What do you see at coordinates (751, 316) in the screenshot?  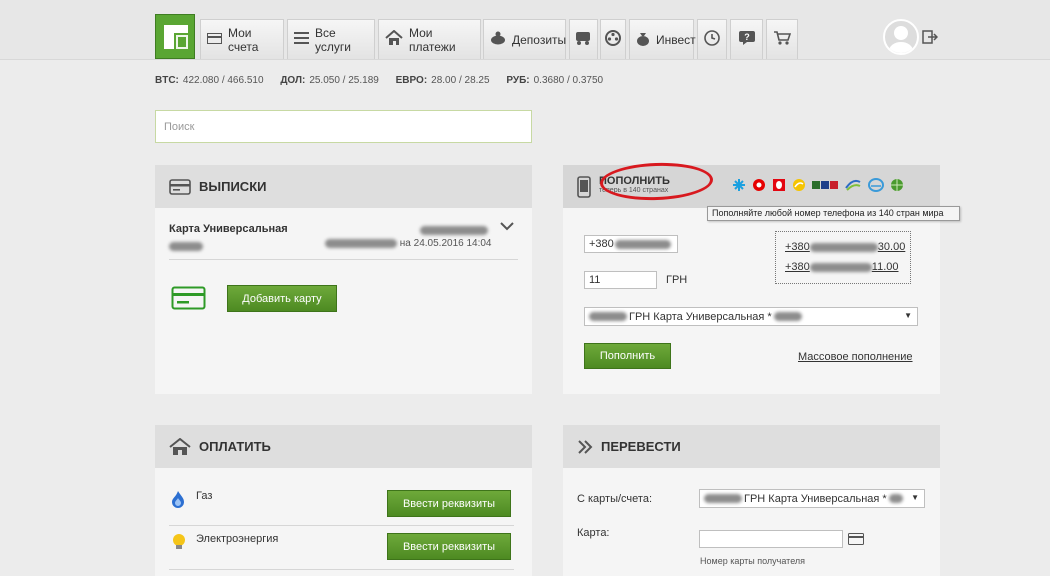 I see `account-select: ГРН Карта Универсальная * ▼` at bounding box center [751, 316].